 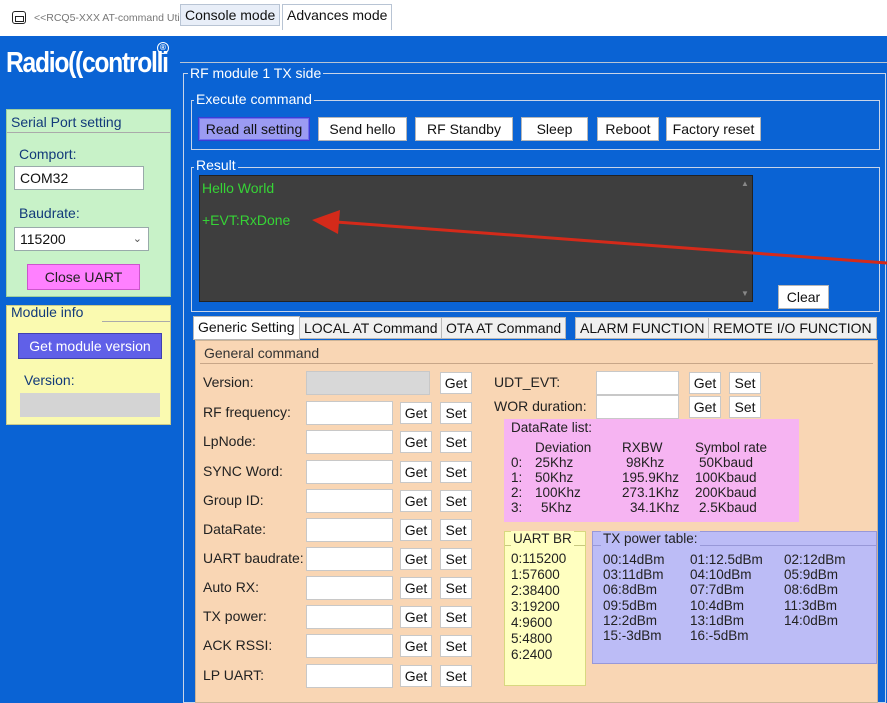 I want to click on uart-baudrate-set-button: Set, so click(x=456, y=559).